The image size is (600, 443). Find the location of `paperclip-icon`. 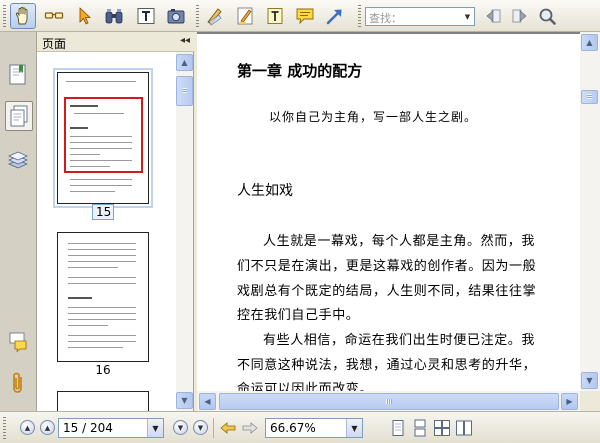

paperclip-icon is located at coordinates (17, 382).